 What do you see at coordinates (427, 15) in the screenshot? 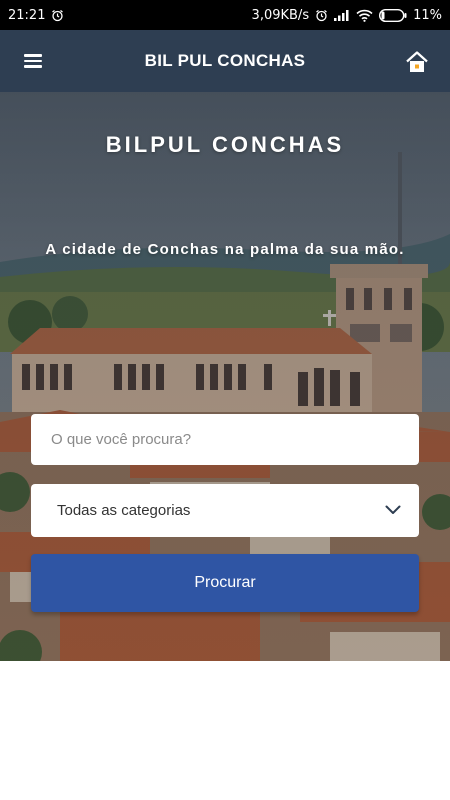
I see `battery-level: 11%` at bounding box center [427, 15].